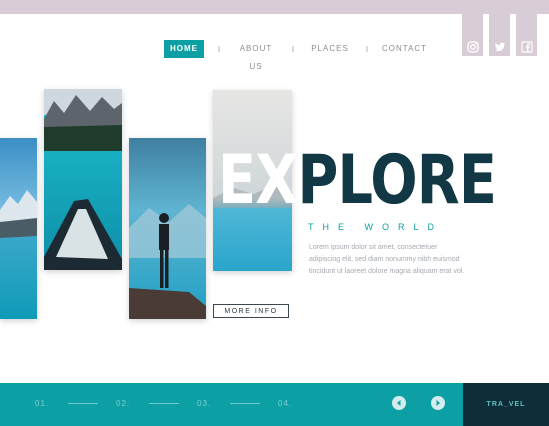 The height and width of the screenshot is (426, 549). Describe the element at coordinates (499, 47) in the screenshot. I see `twitter-icon` at that location.